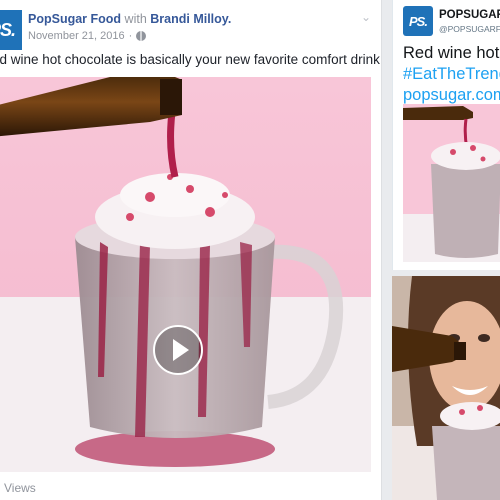 The height and width of the screenshot is (500, 500). What do you see at coordinates (141, 36) in the screenshot?
I see `globe-icon` at bounding box center [141, 36].